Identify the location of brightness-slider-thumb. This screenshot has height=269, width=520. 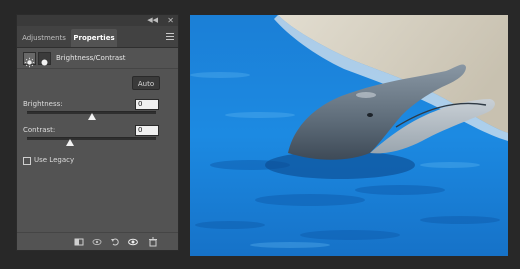
(91, 116).